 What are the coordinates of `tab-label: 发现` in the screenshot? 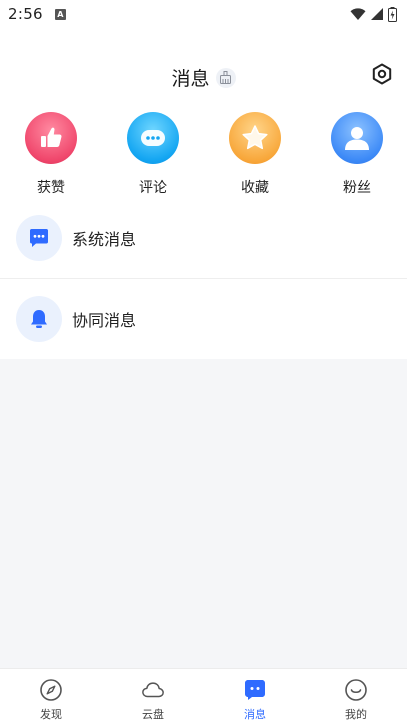 It's located at (51, 714).